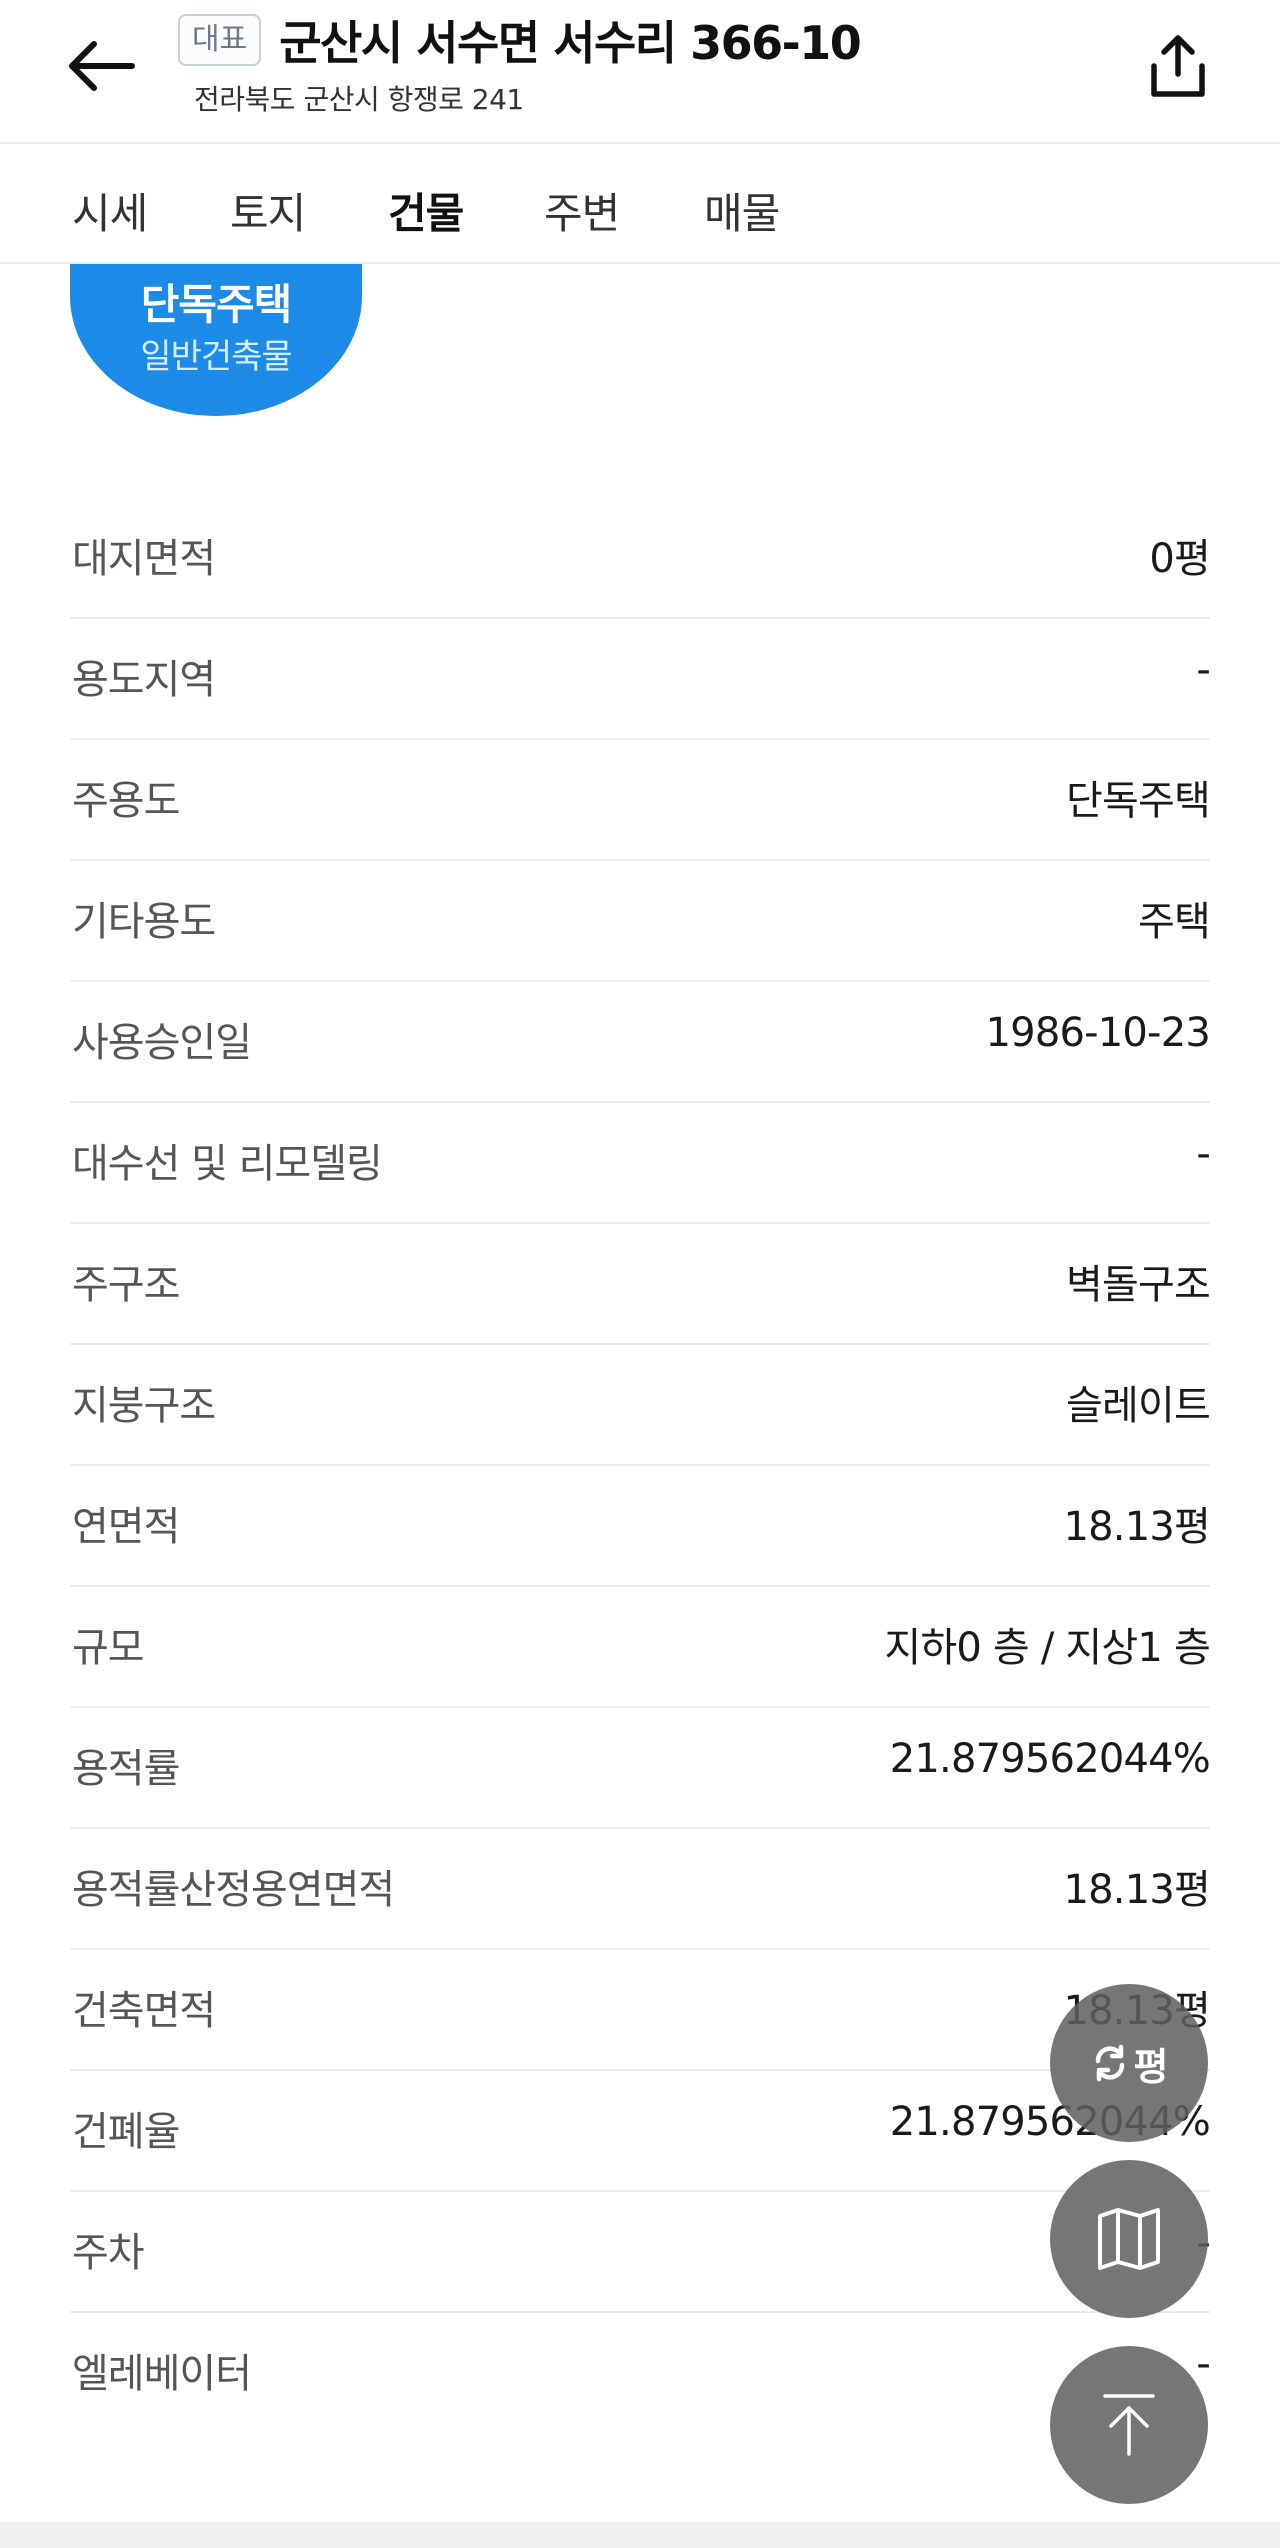  I want to click on info-label: 지붕구조, so click(144, 1406).